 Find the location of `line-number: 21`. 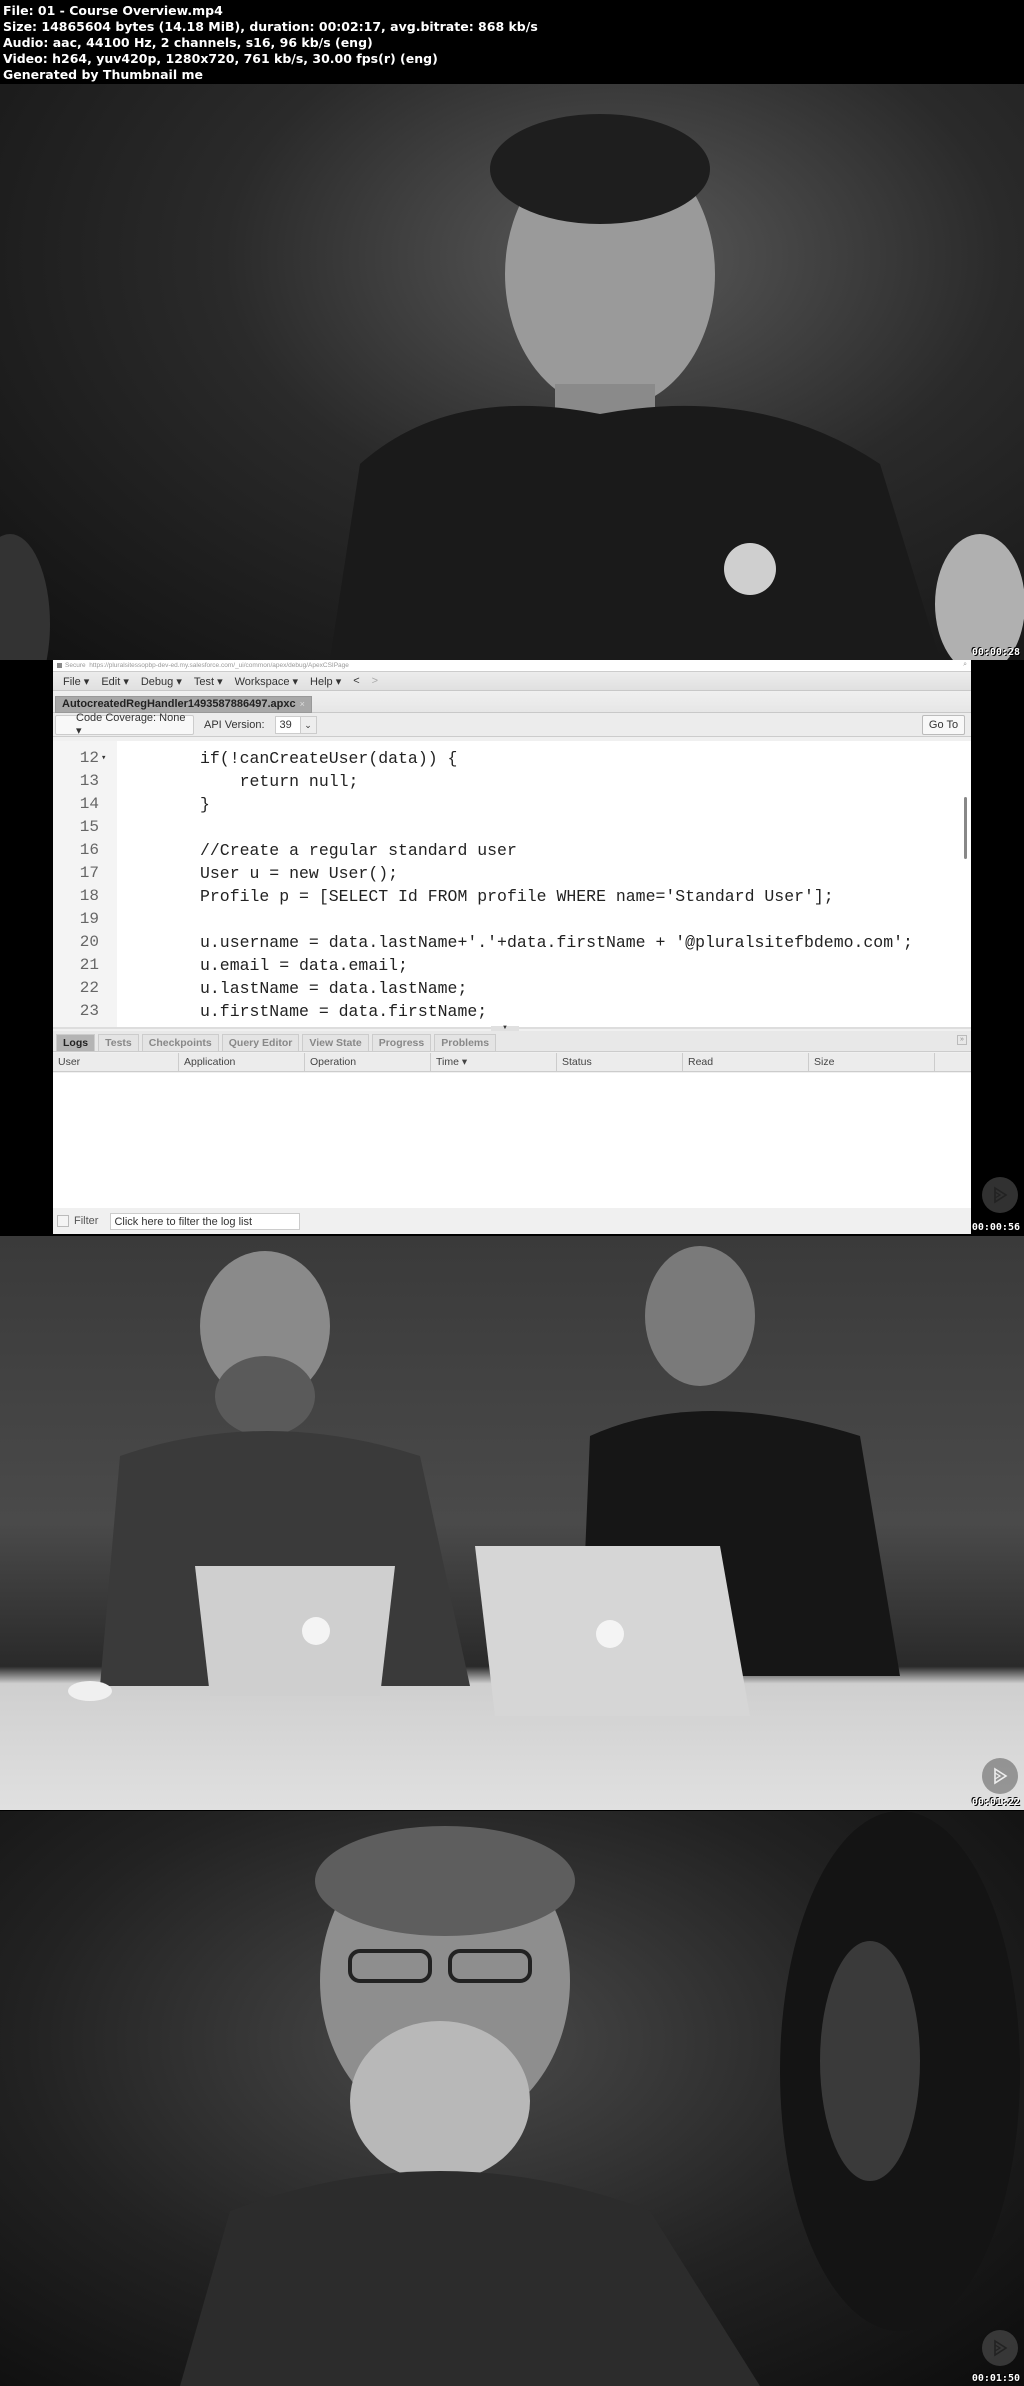

line-number: 21 is located at coordinates (89, 965).